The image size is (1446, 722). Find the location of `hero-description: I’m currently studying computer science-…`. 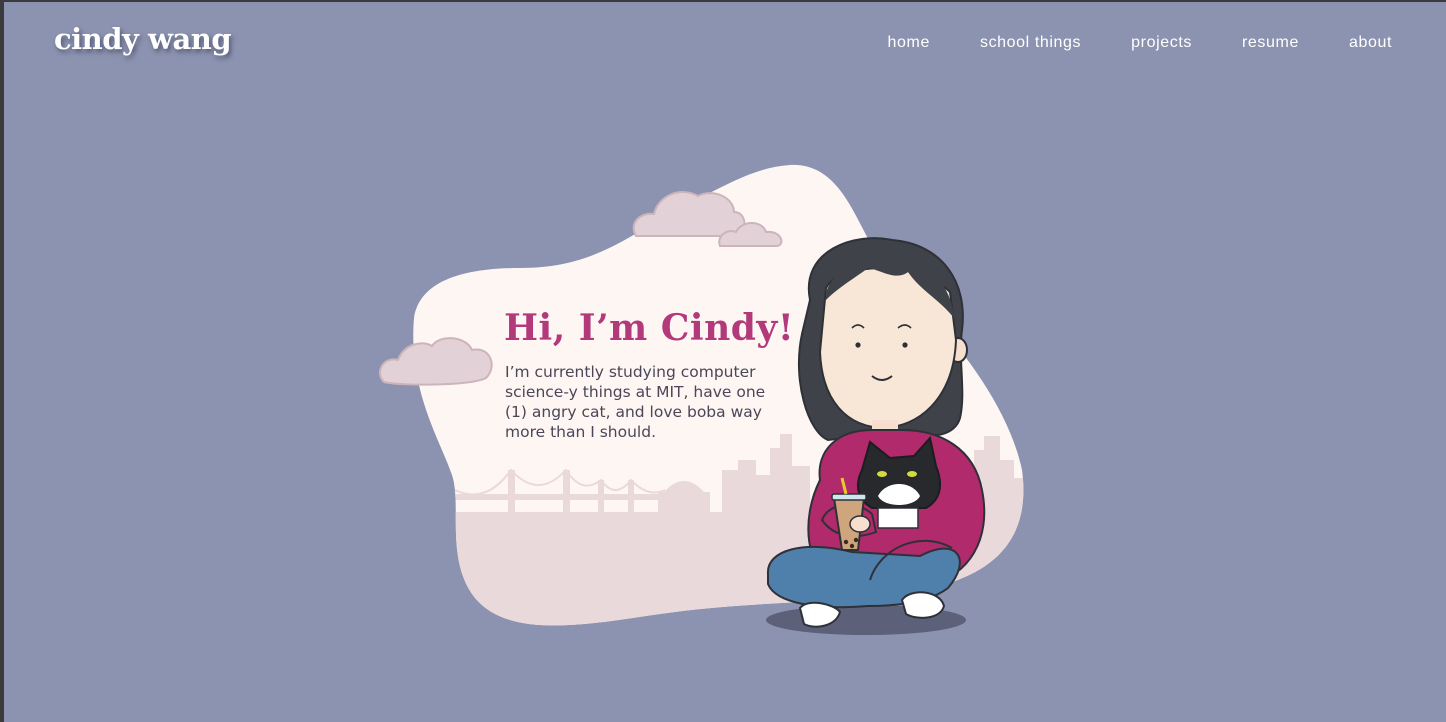

hero-description: I’m currently studying computer science-… is located at coordinates (635, 402).